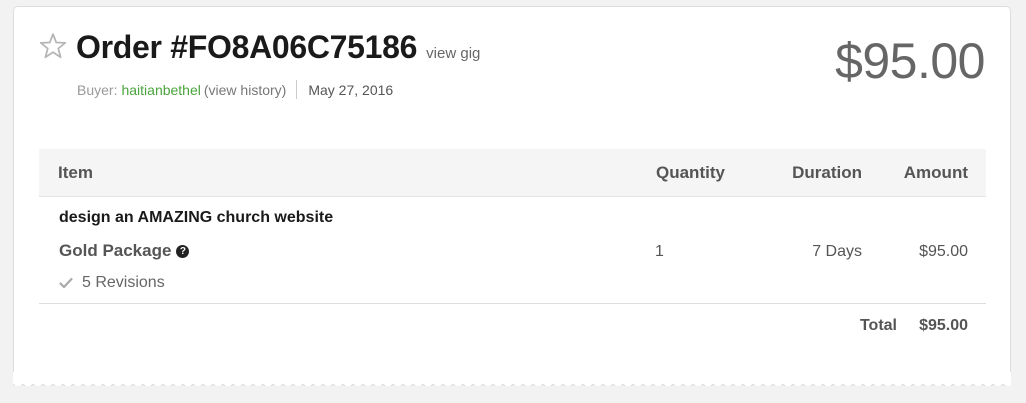  Describe the element at coordinates (512, 326) in the screenshot. I see `total-row: Total $95.00` at that location.